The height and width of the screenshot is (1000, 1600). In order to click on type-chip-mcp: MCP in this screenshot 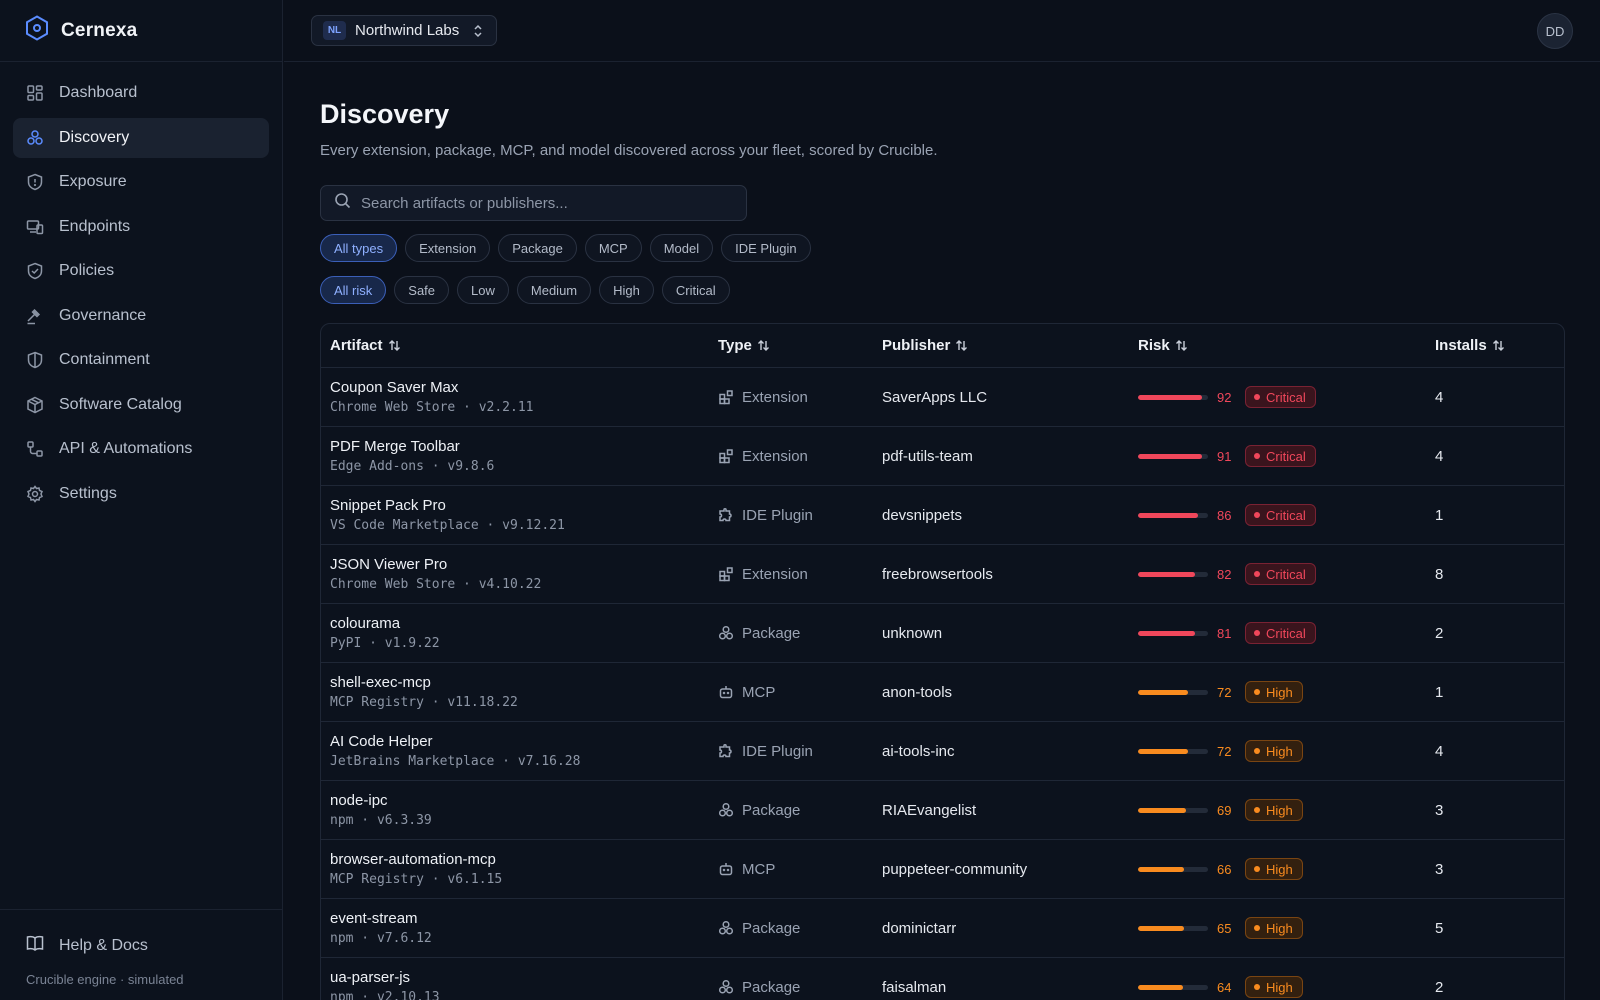, I will do `click(613, 248)`.